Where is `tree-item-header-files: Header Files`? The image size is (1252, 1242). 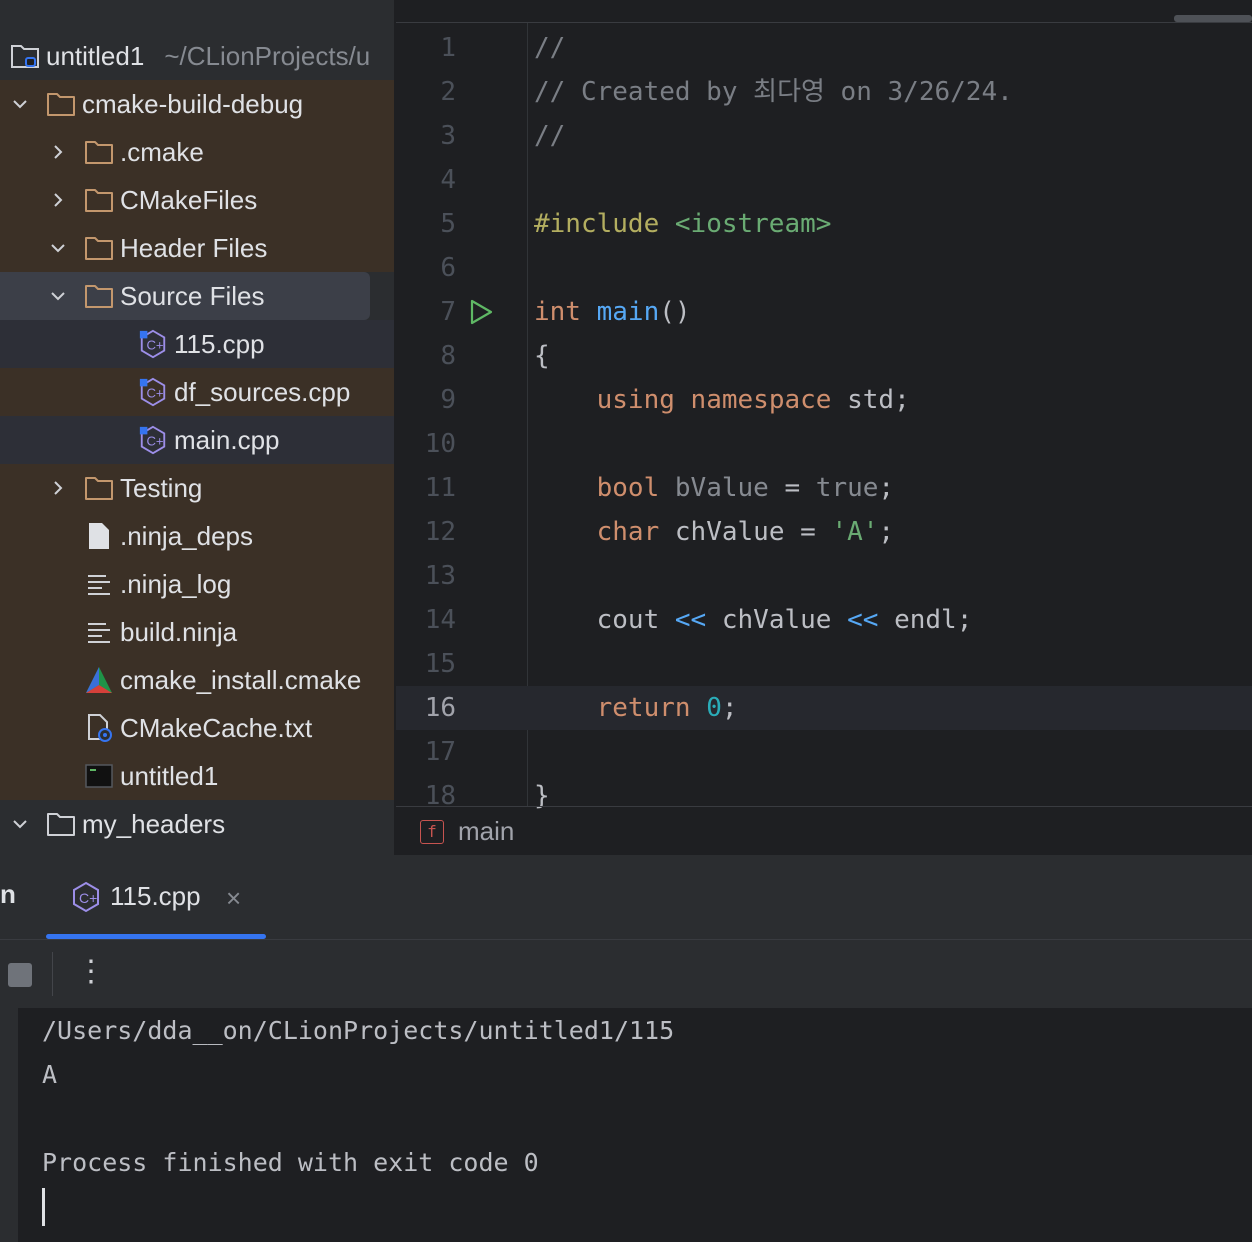 tree-item-header-files: Header Files is located at coordinates (197, 248).